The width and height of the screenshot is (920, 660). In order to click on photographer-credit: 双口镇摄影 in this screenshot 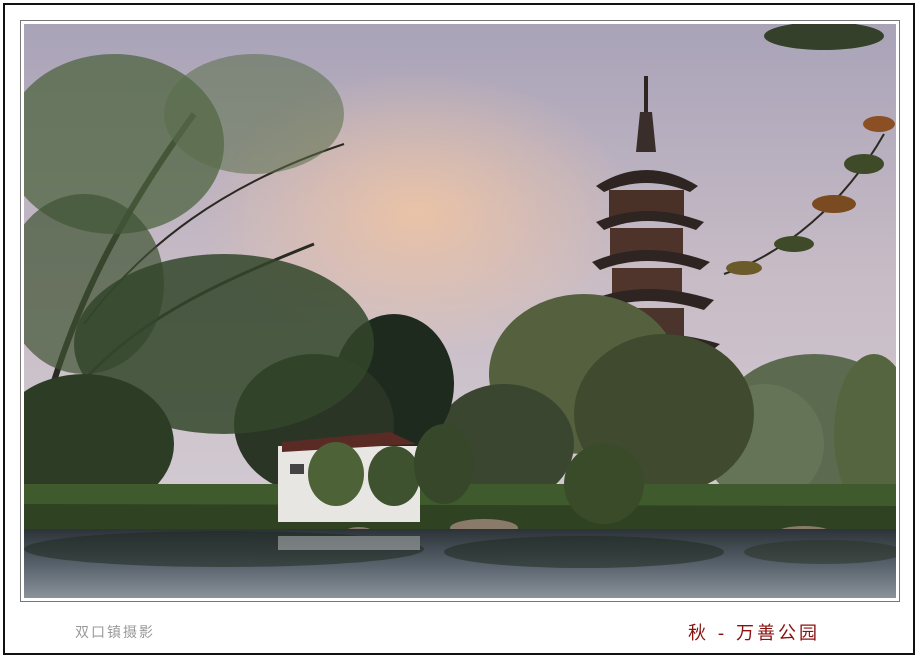, I will do `click(115, 633)`.